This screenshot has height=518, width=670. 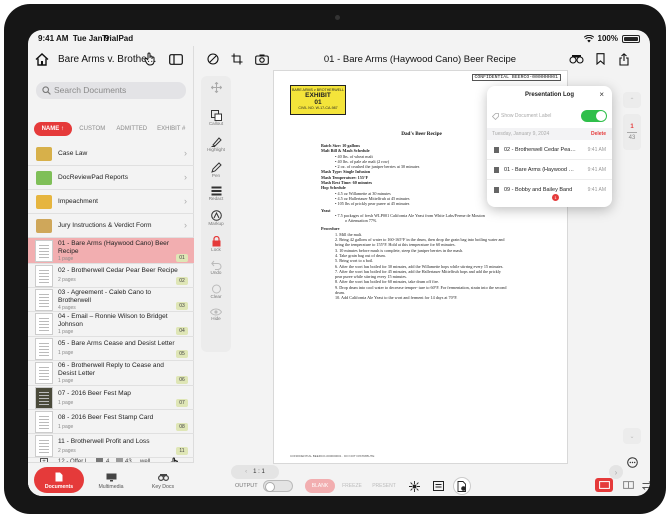 I want to click on log-item: 09 - Bobby and Bailey Band 9:41 AM 1, so click(x=549, y=190).